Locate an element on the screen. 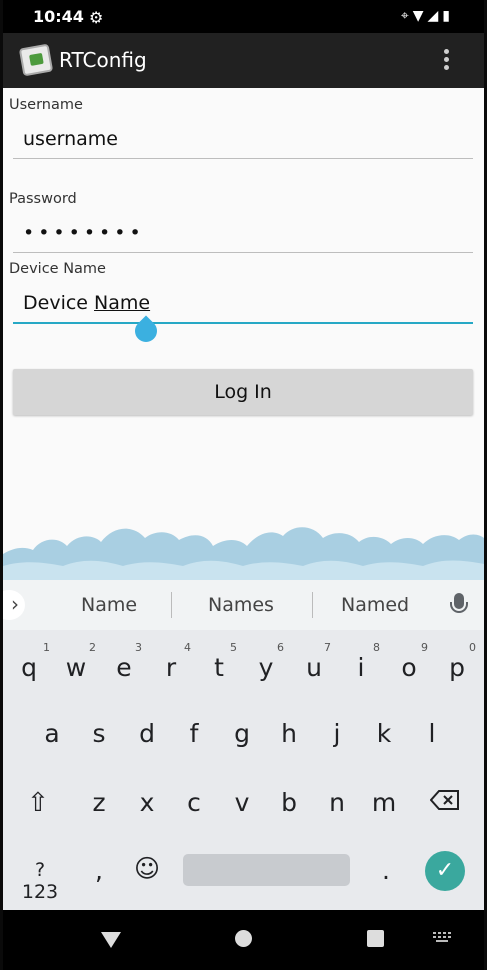  key-k: k is located at coordinates (384, 733).